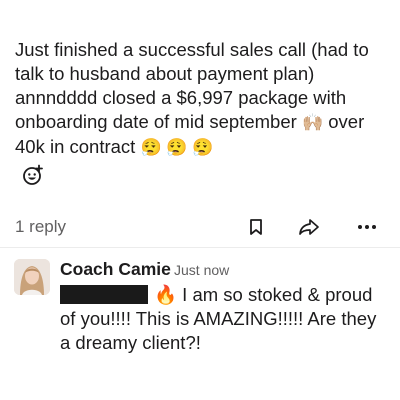 The width and height of the screenshot is (400, 400). What do you see at coordinates (312, 122) in the screenshot?
I see `raised-hands-emoji: 🙌🏼` at bounding box center [312, 122].